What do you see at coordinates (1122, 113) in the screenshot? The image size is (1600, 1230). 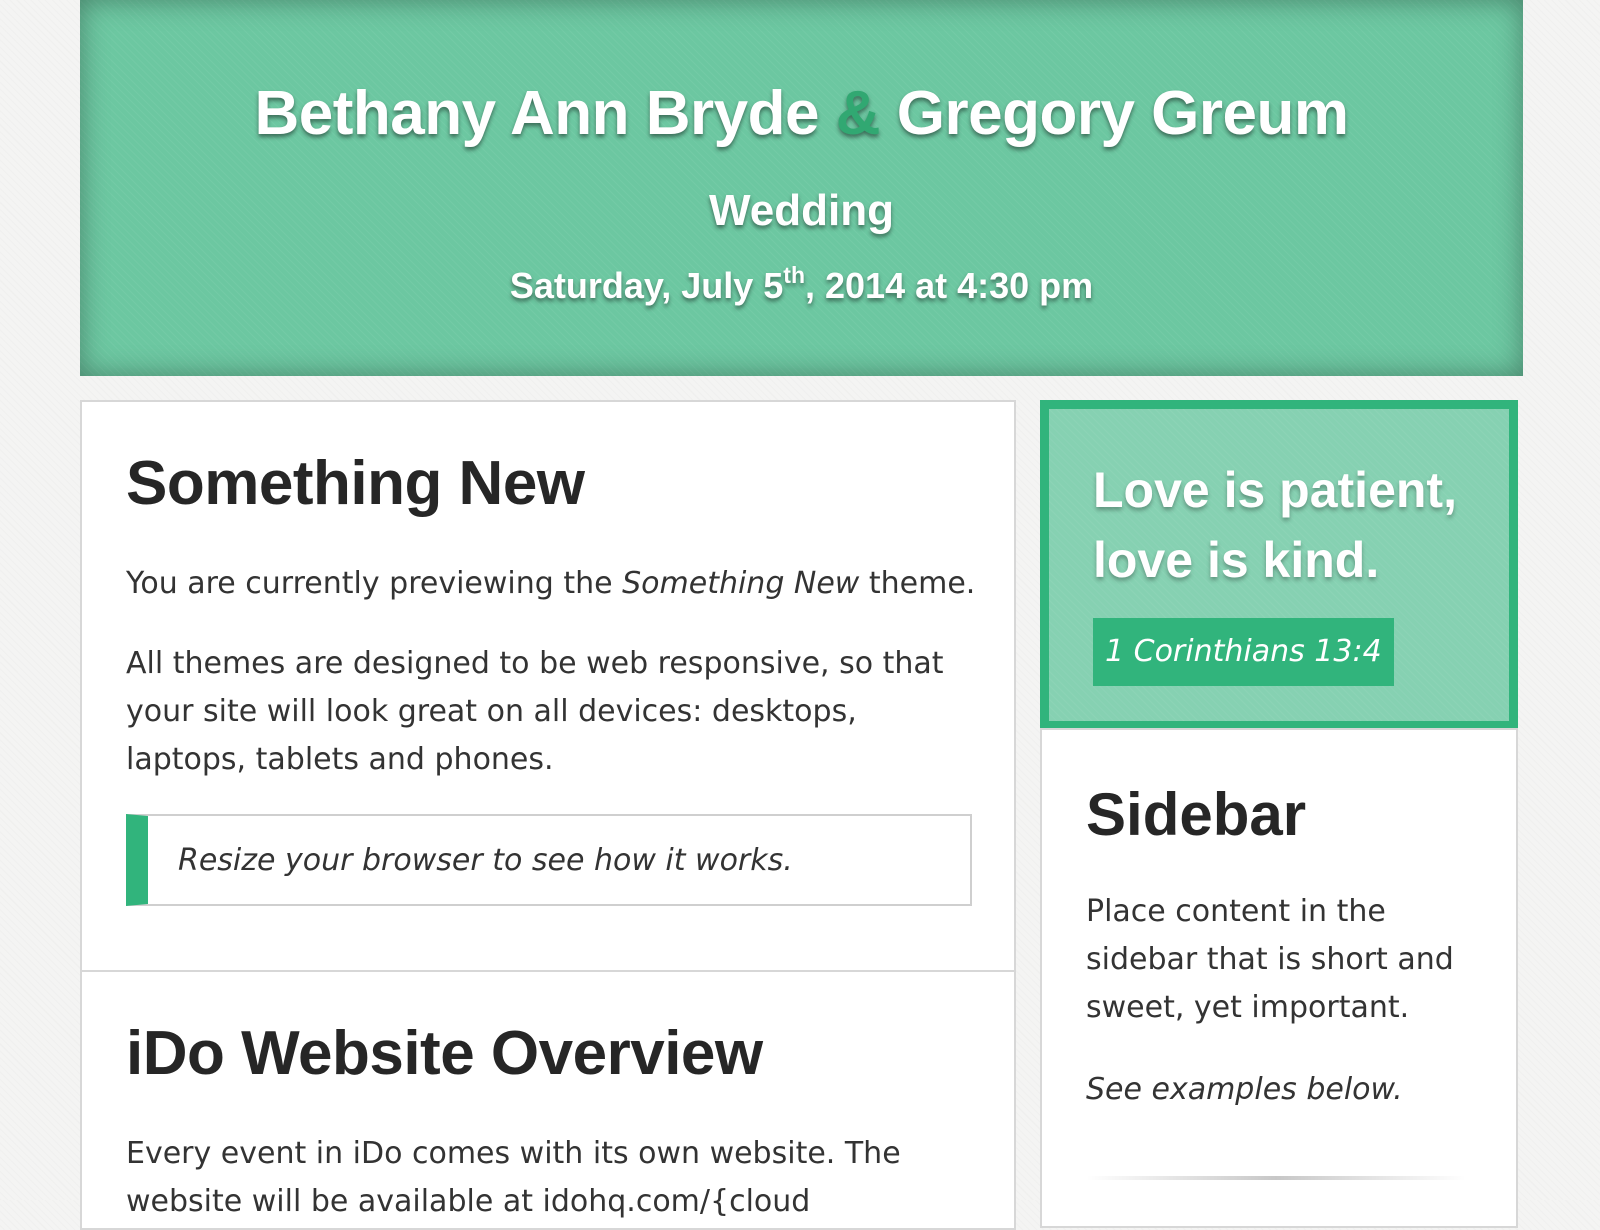 I see `name-groom: Gregory Greum` at bounding box center [1122, 113].